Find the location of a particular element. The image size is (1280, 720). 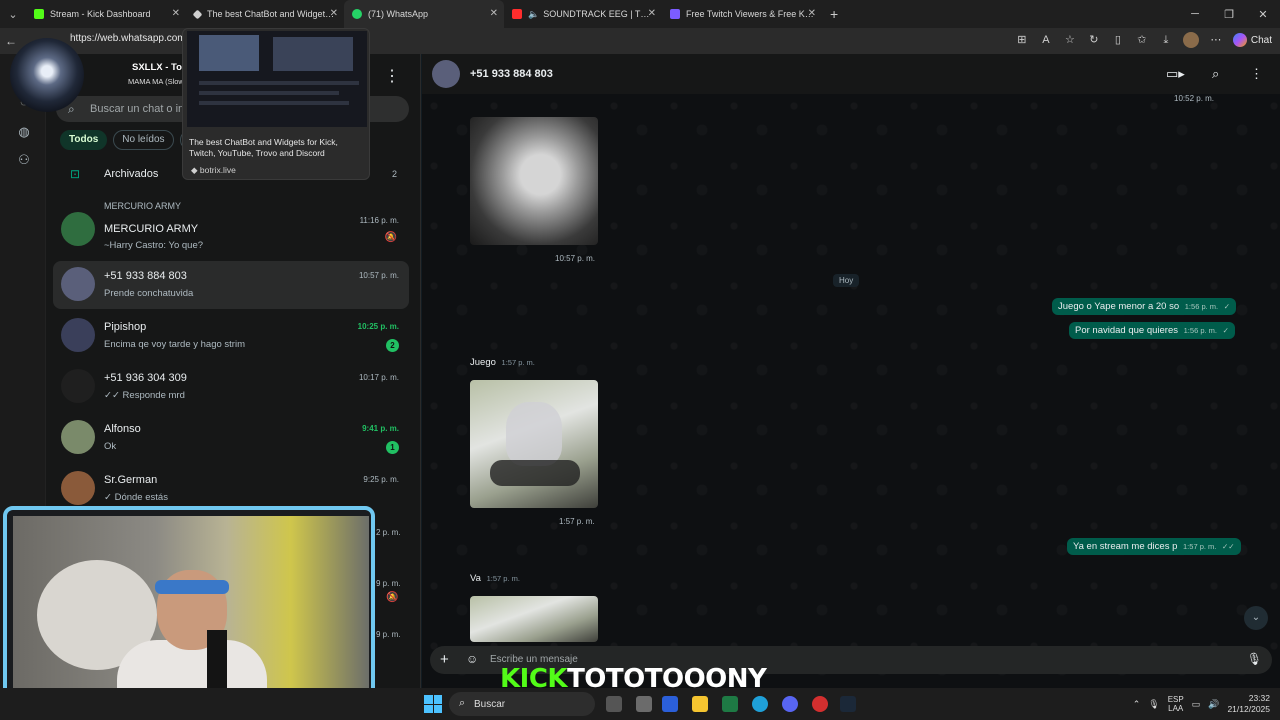

tab-title: The best ChatBot and Widgets for is located at coordinates (271, 14).